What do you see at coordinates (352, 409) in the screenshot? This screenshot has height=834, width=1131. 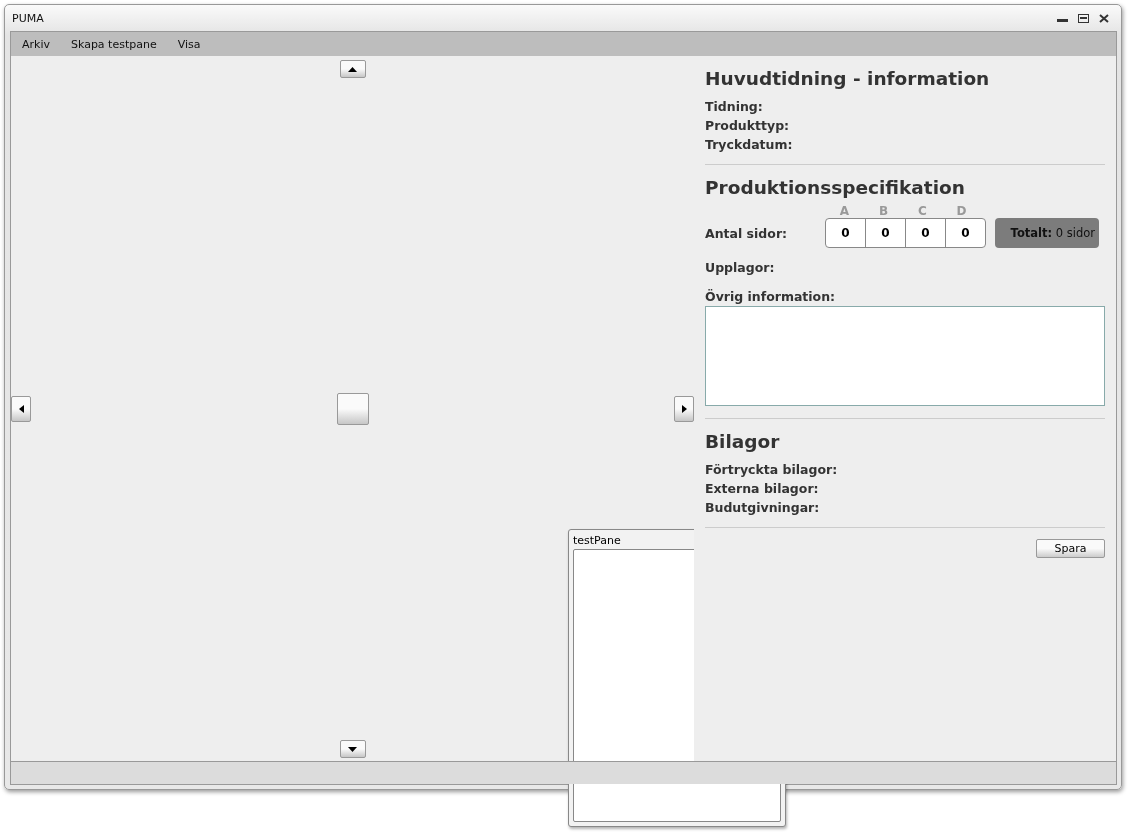 I see `center-button` at bounding box center [352, 409].